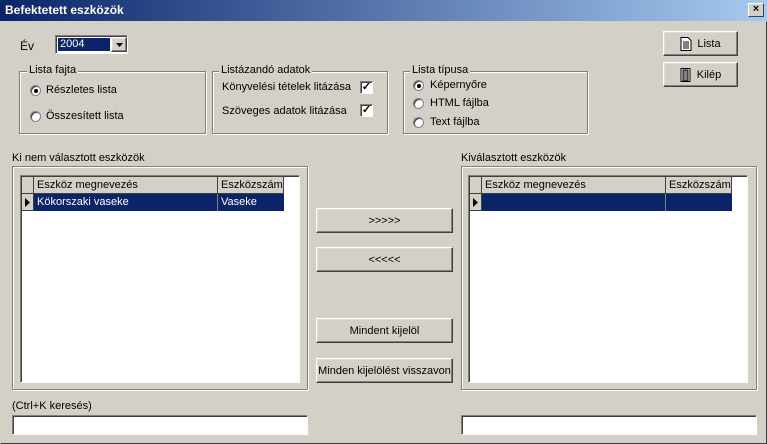 This screenshot has width=767, height=444. Describe the element at coordinates (366, 110) in the screenshot. I see `checkbox-szoveges: ✓` at that location.